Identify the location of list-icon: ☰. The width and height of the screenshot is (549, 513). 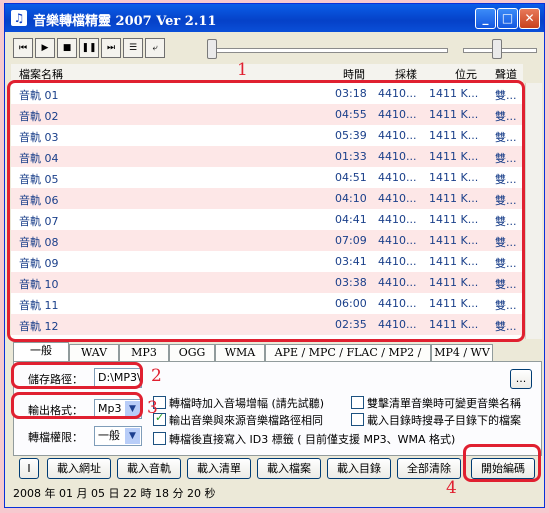
(133, 48).